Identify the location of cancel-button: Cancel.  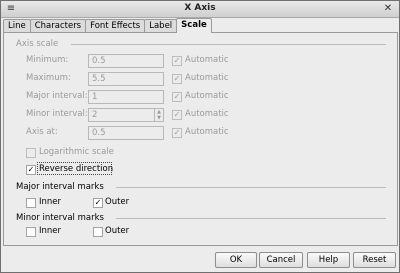
(281, 260).